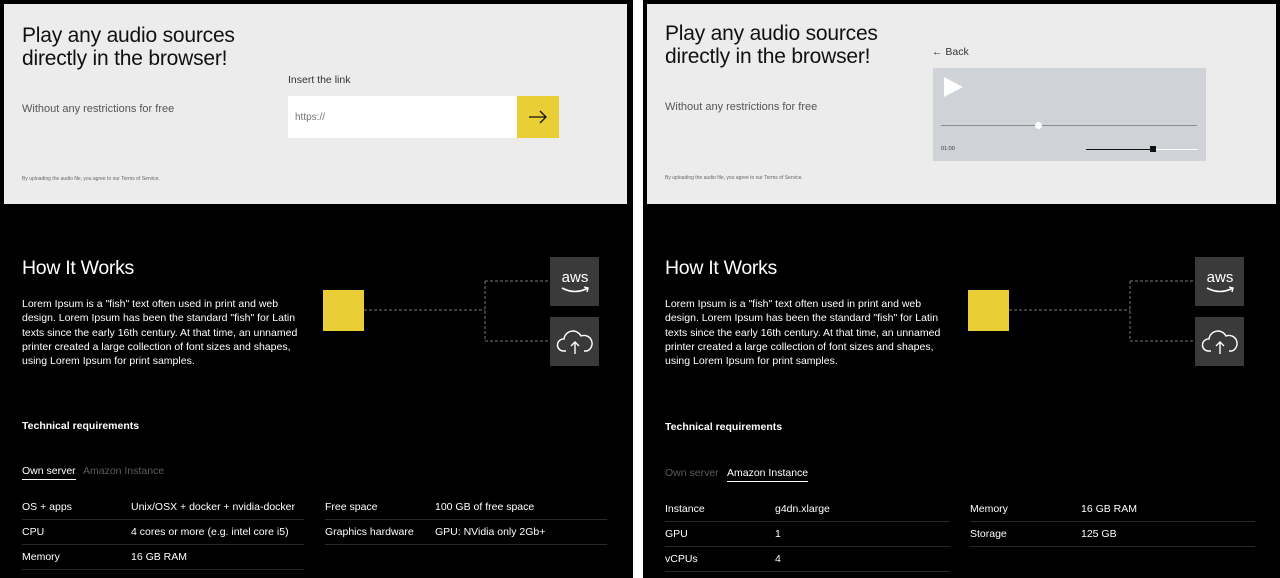  What do you see at coordinates (1069, 114) in the screenshot?
I see `audio-player: 01:00` at bounding box center [1069, 114].